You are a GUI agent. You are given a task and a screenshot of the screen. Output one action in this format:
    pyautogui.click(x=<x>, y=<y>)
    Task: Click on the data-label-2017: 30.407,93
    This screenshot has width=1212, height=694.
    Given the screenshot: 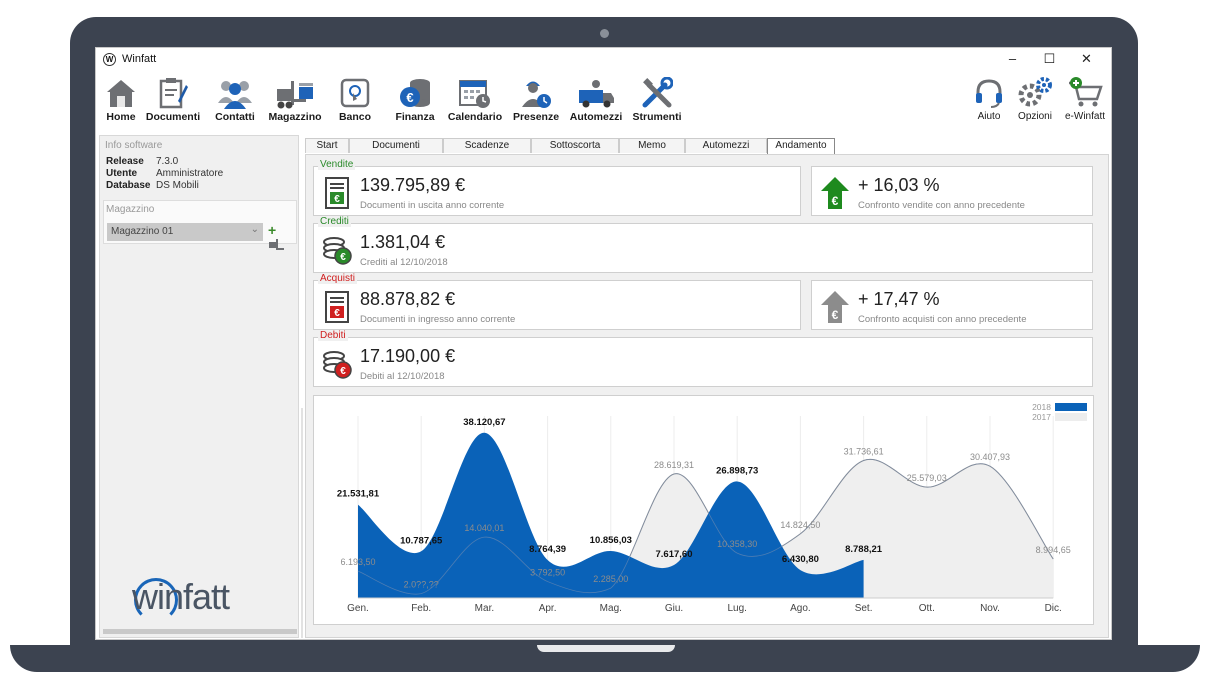 What is the action you would take?
    pyautogui.click(x=990, y=457)
    